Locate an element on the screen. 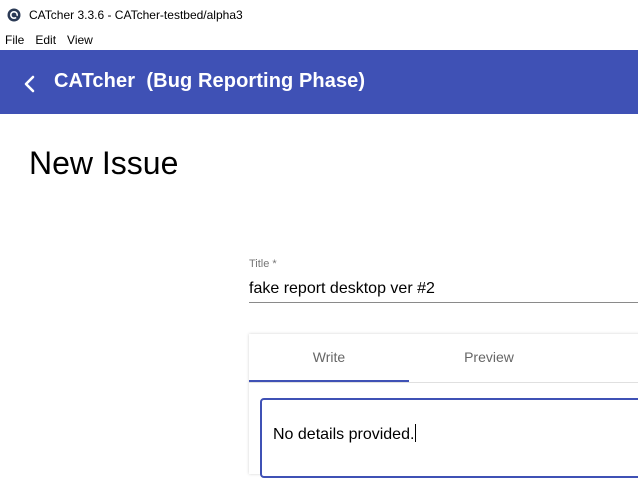  tab-write: Write is located at coordinates (329, 357).